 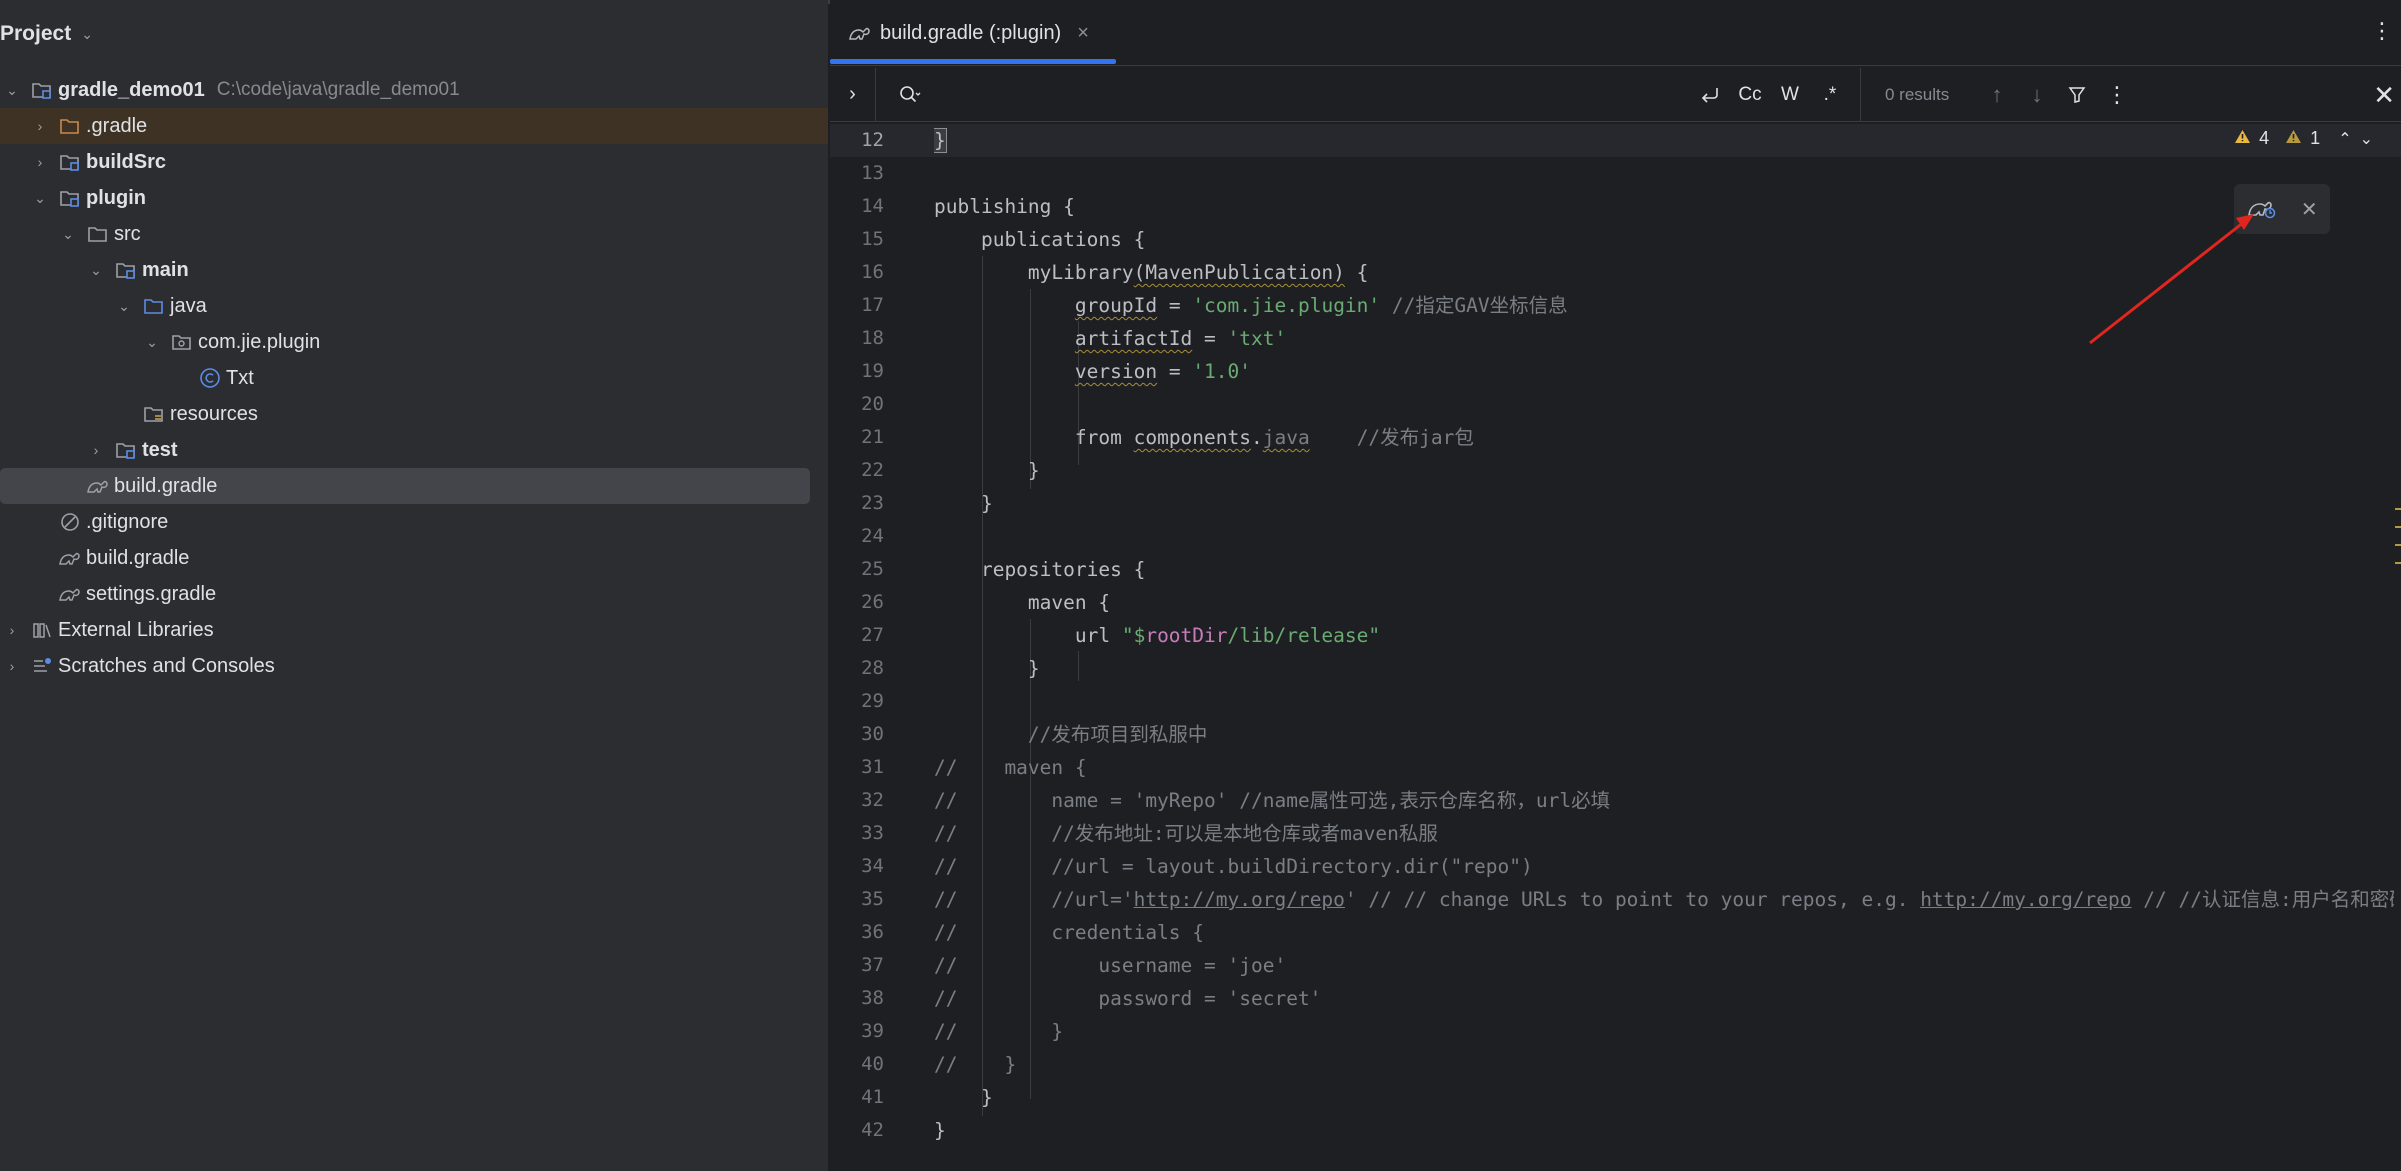 I want to click on close-icon: ✕, so click(x=2309, y=209).